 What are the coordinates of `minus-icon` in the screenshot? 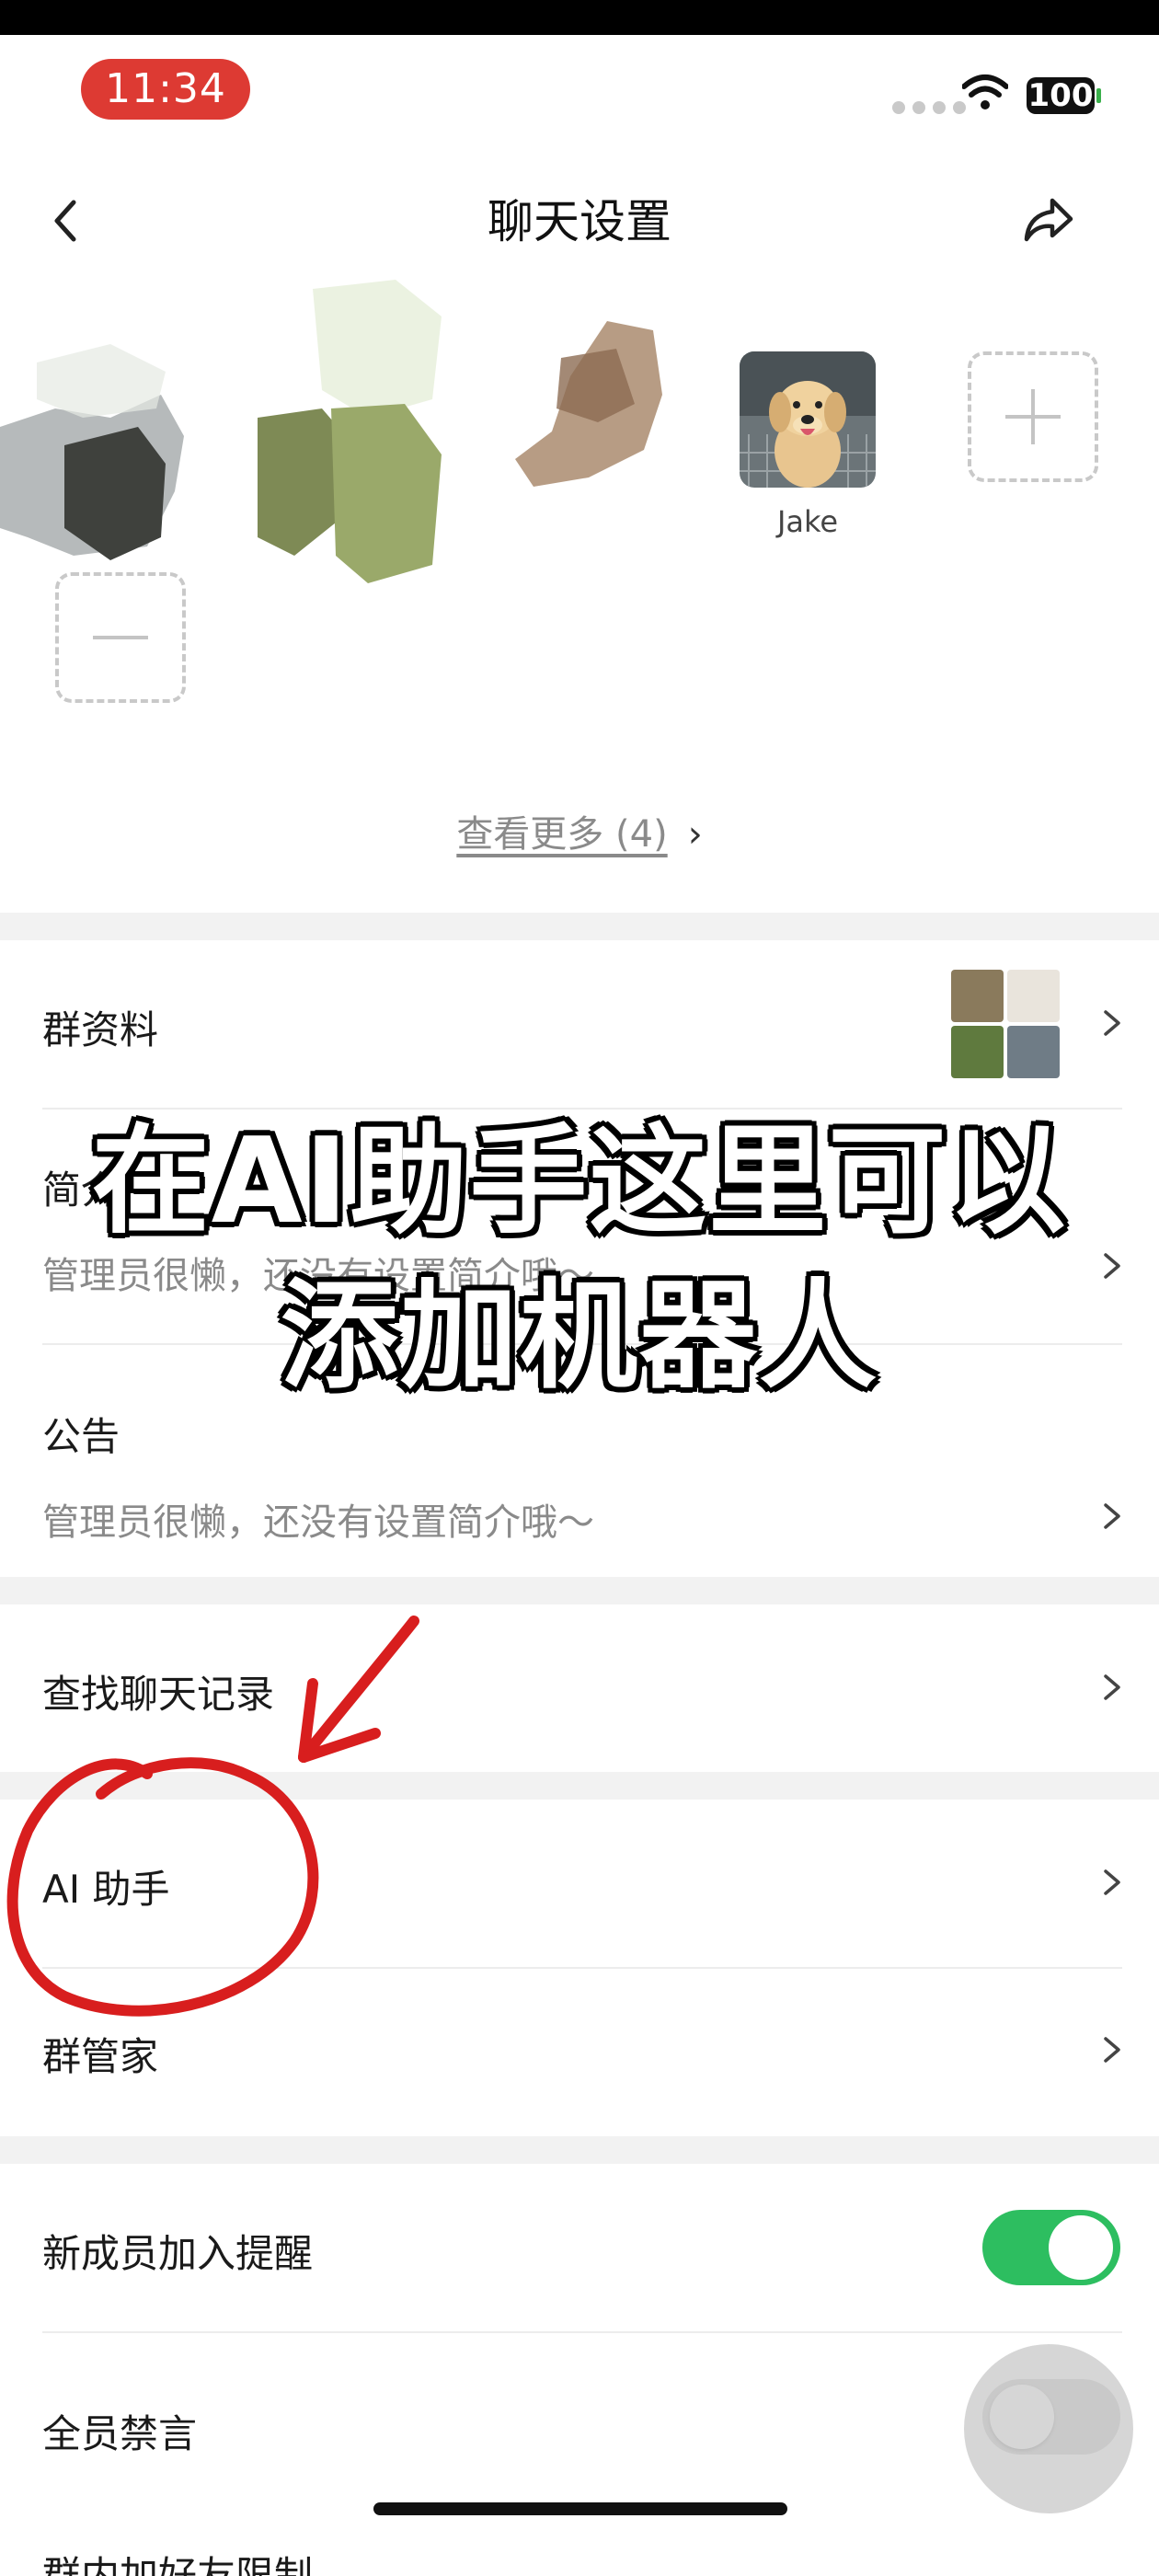 It's located at (120, 637).